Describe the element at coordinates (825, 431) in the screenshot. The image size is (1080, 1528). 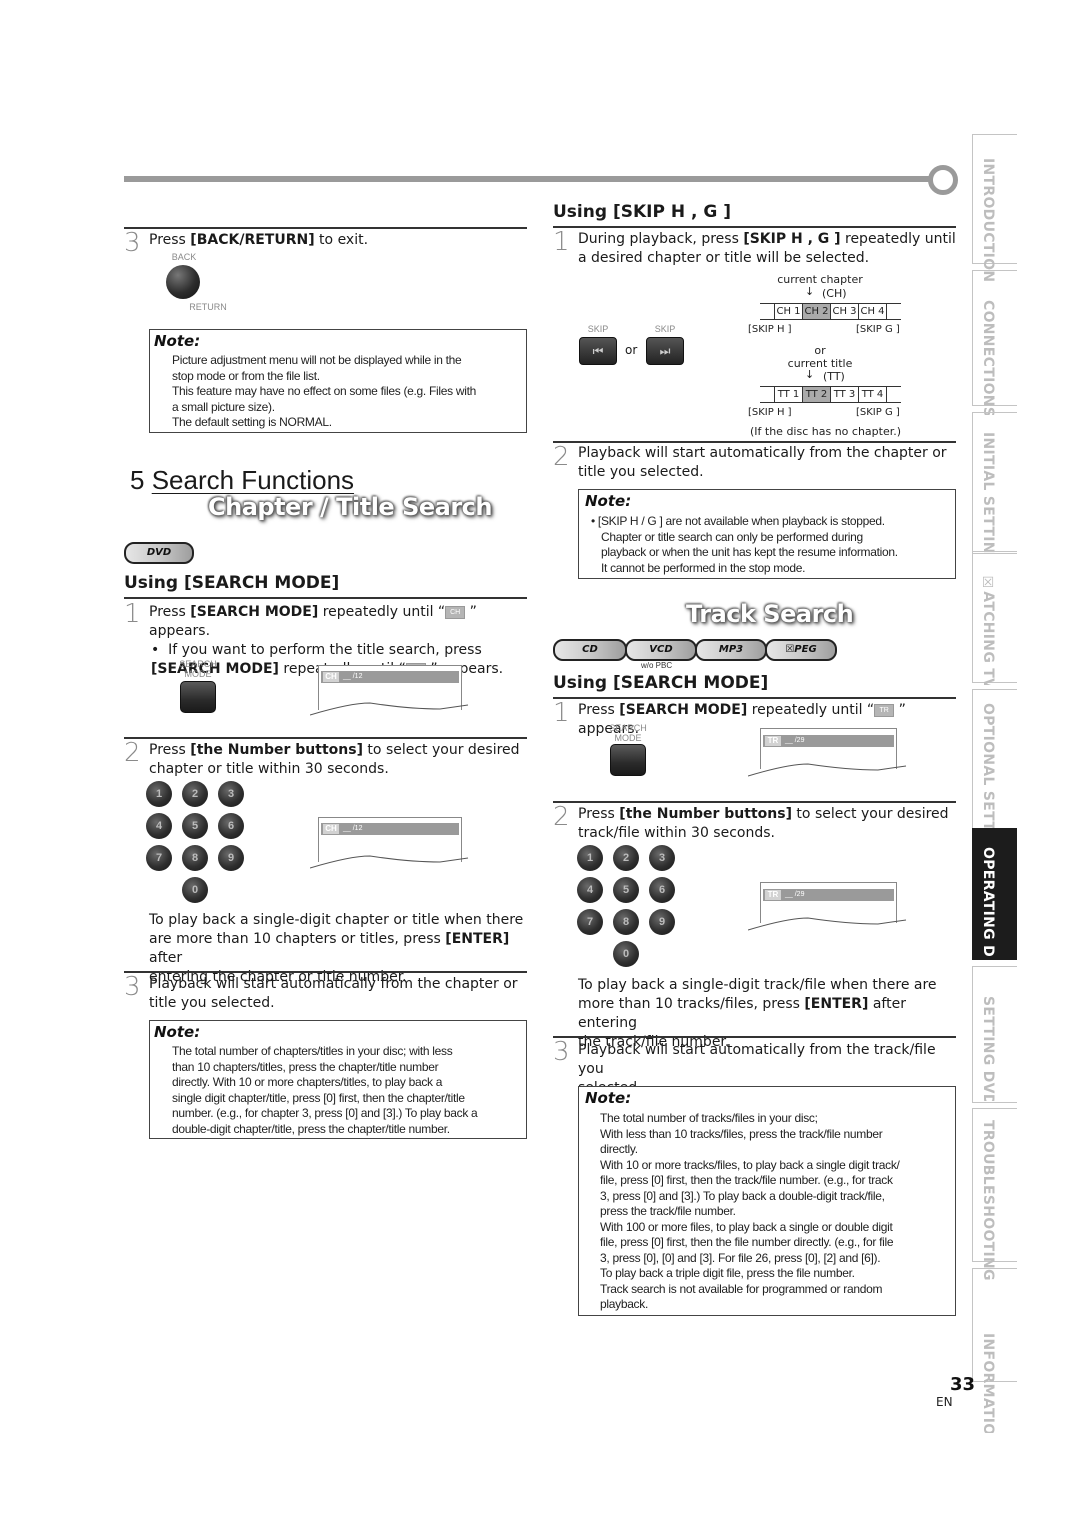
I see `no-chapter-footnote: (If the disc has no chapter.)` at that location.